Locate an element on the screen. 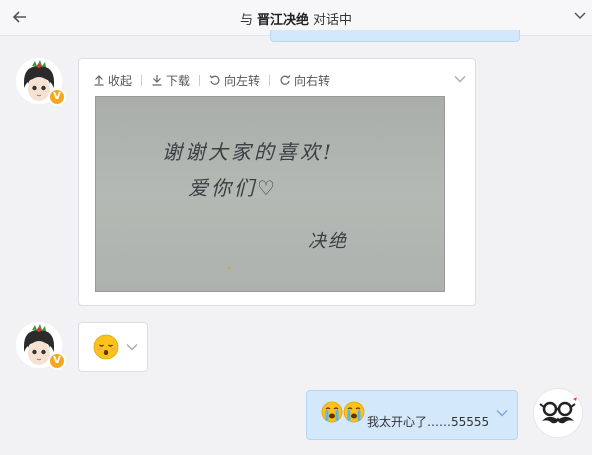 This screenshot has height=455, width=592. my-avatar is located at coordinates (558, 413).